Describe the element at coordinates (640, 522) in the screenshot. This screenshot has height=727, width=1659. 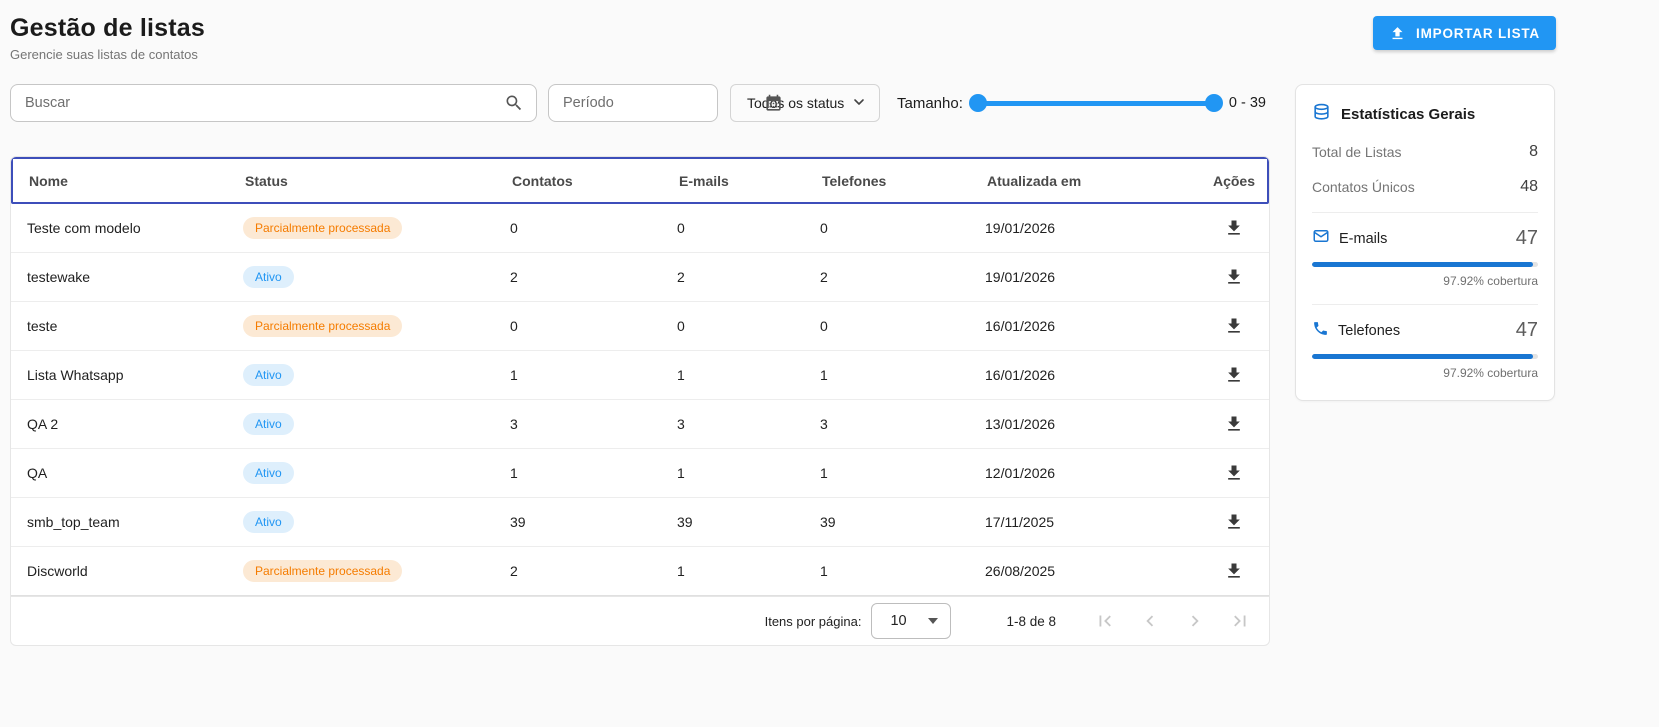
I see `table-row: smb_top_team Ativo 39 39 39 17/11/2025` at that location.